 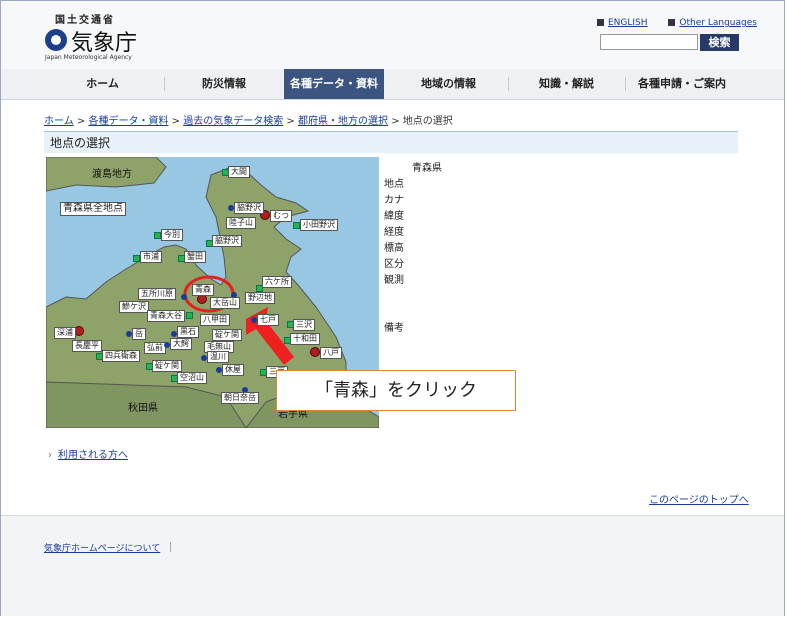 What do you see at coordinates (628, 23) in the screenshot?
I see `english-link: ENGLISH` at bounding box center [628, 23].